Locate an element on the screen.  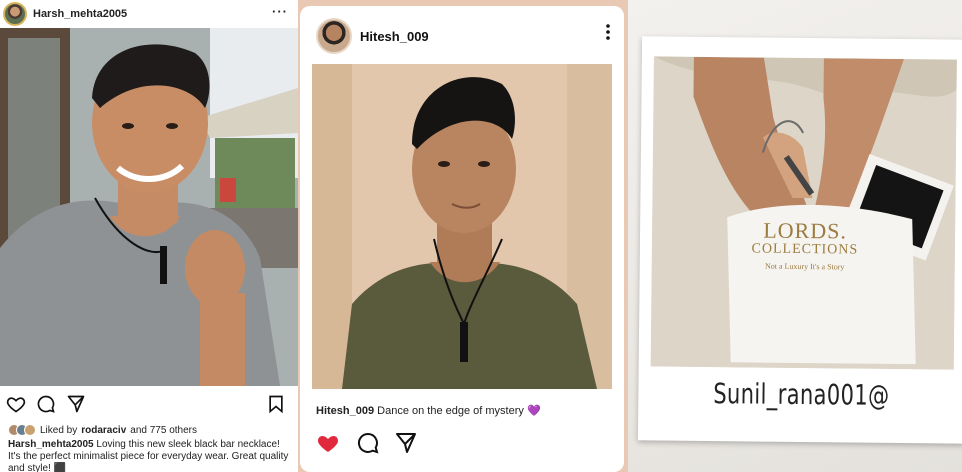
post-header: Harsh_mehta2005 ··· is located at coordinates (149, 14).